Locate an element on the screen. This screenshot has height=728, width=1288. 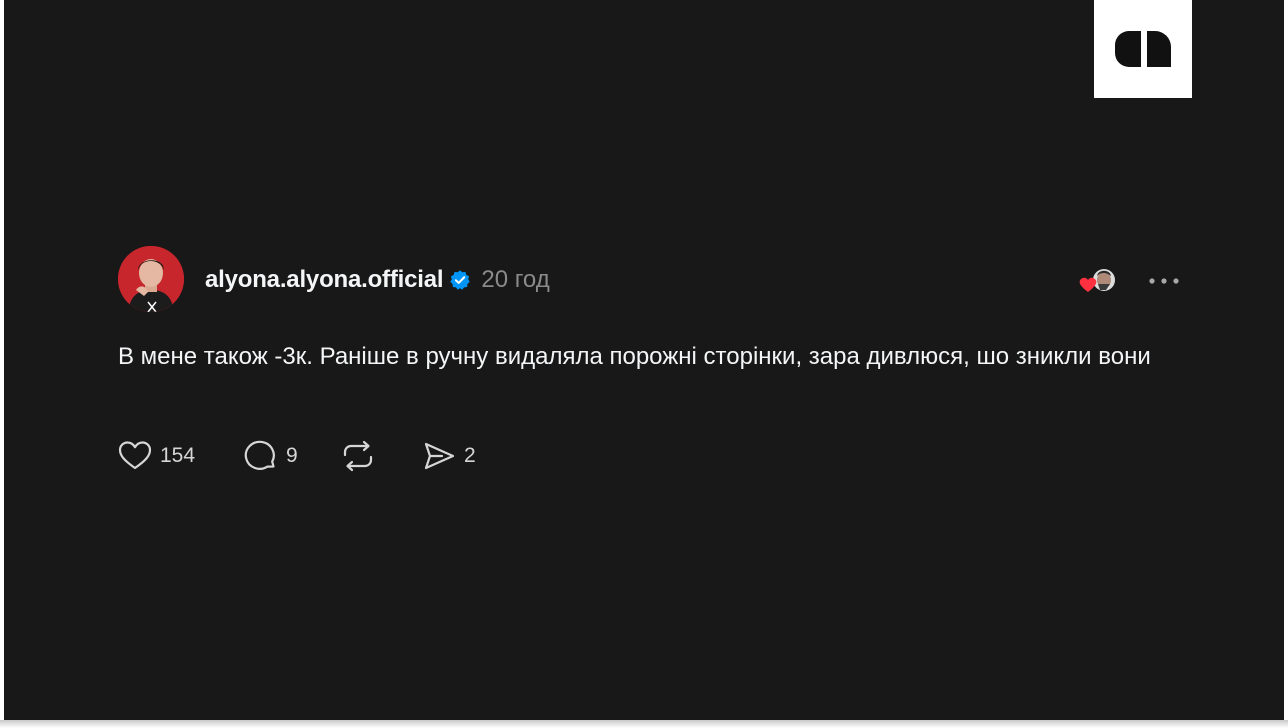
brand-logo is located at coordinates (1143, 49).